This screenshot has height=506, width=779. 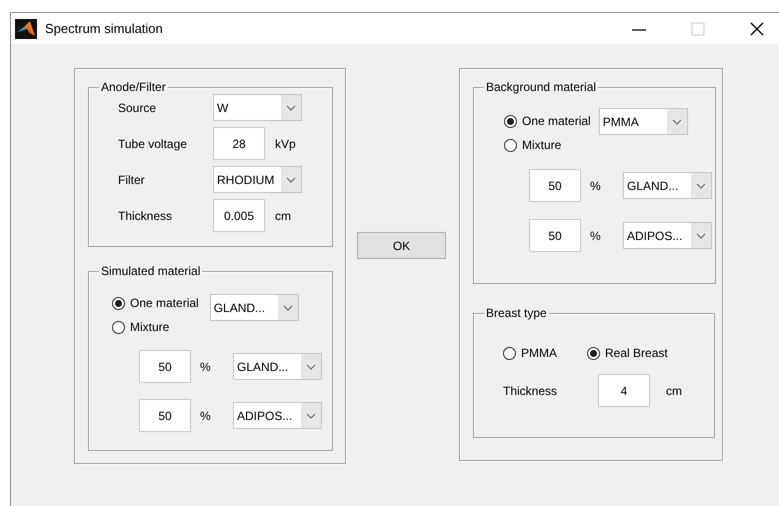 What do you see at coordinates (257, 179) in the screenshot?
I see `dropdown: RHODIUM` at bounding box center [257, 179].